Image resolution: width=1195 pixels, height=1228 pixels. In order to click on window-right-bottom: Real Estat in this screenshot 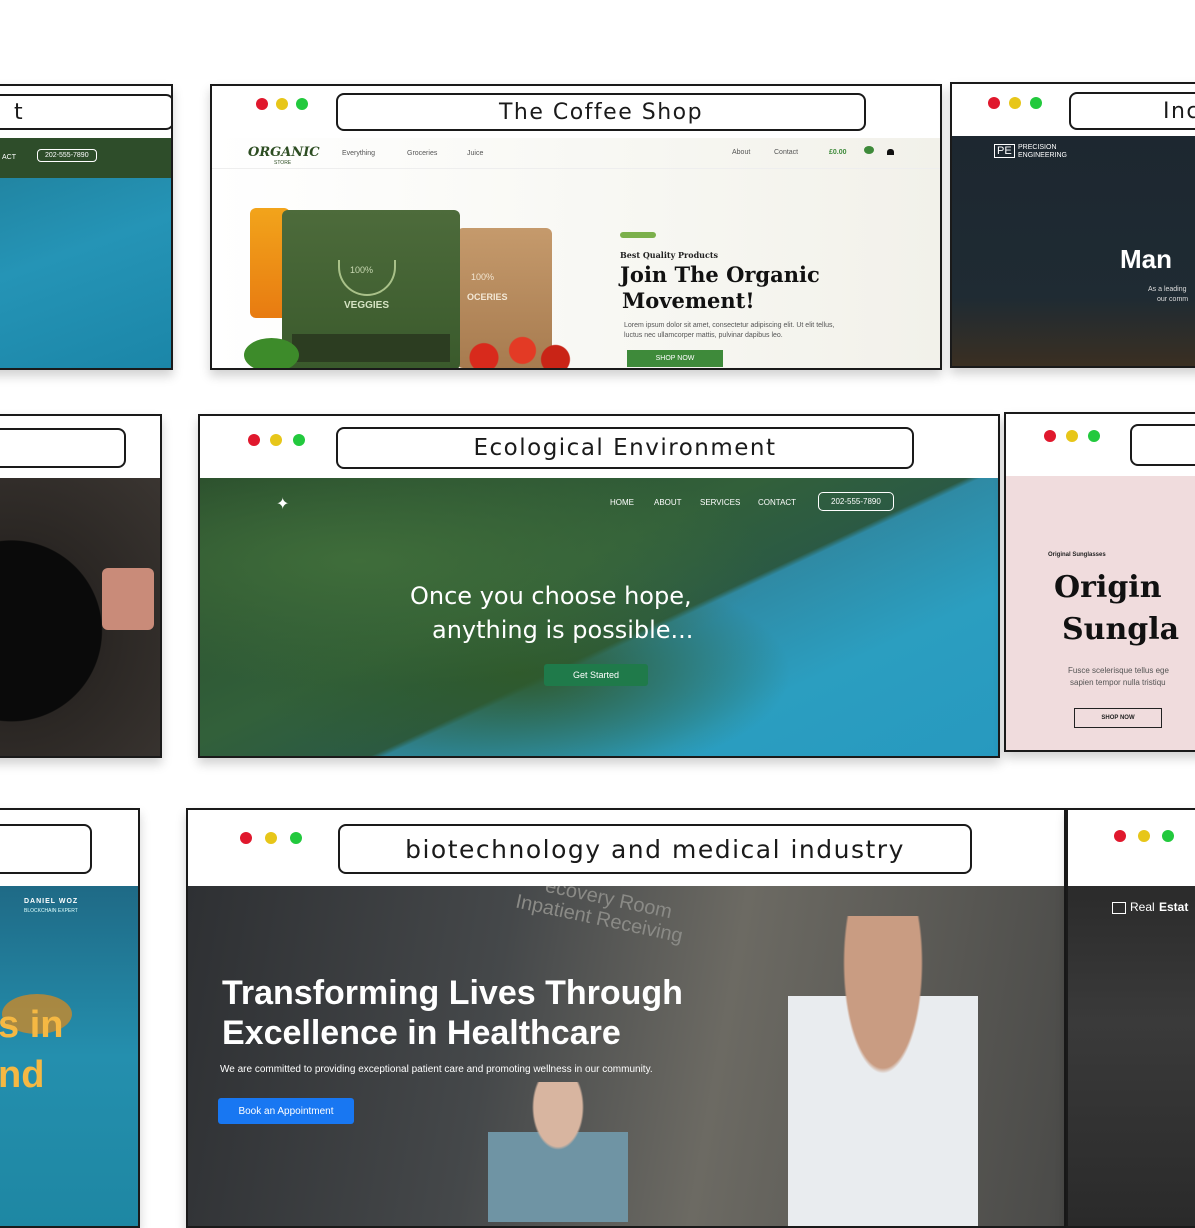, I will do `click(1130, 1018)`.